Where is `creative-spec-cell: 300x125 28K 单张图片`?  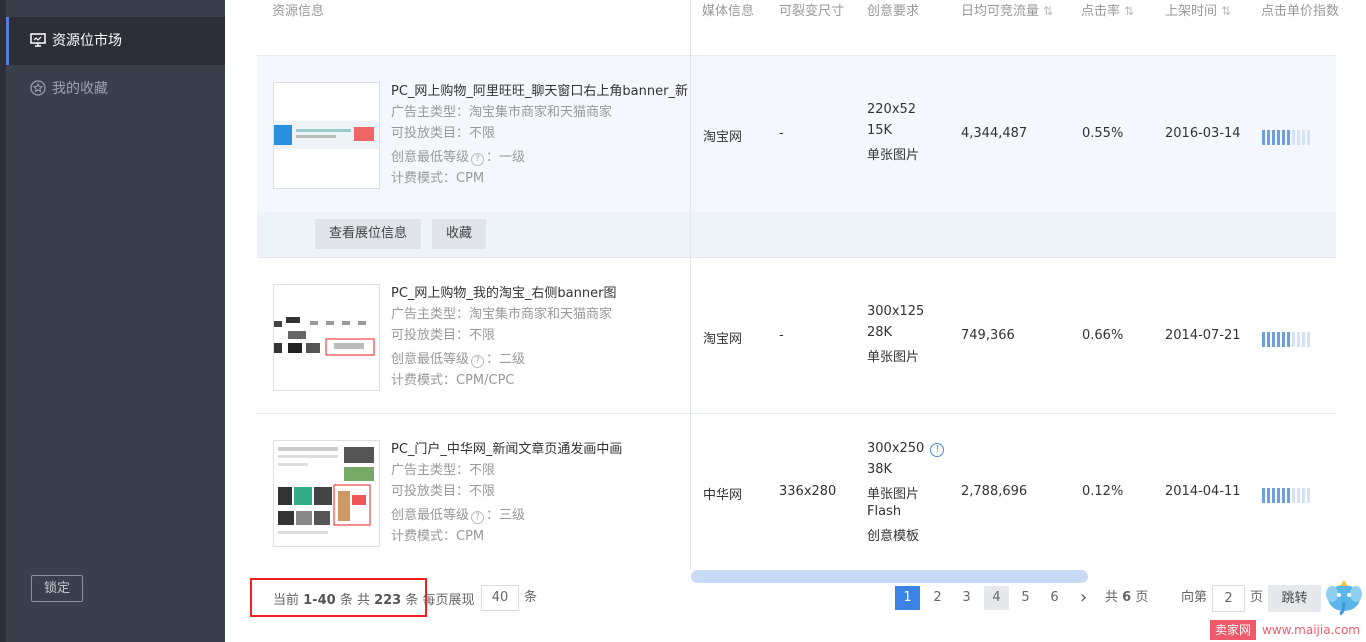
creative-spec-cell: 300x125 28K 单张图片 is located at coordinates (895, 335).